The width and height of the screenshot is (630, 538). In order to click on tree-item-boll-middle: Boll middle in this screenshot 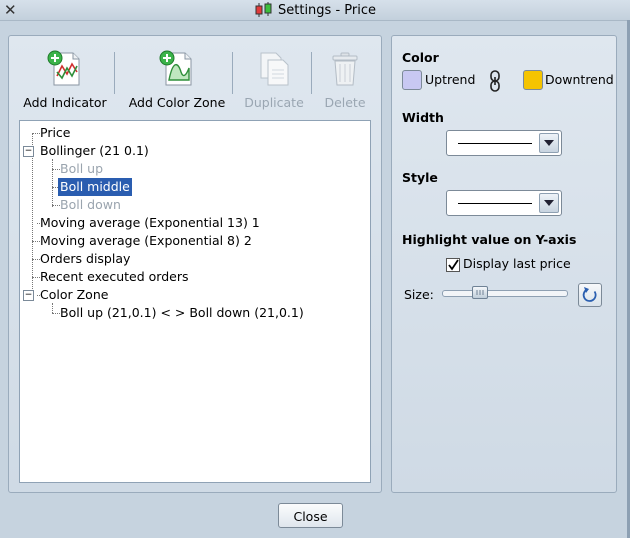, I will do `click(95, 187)`.